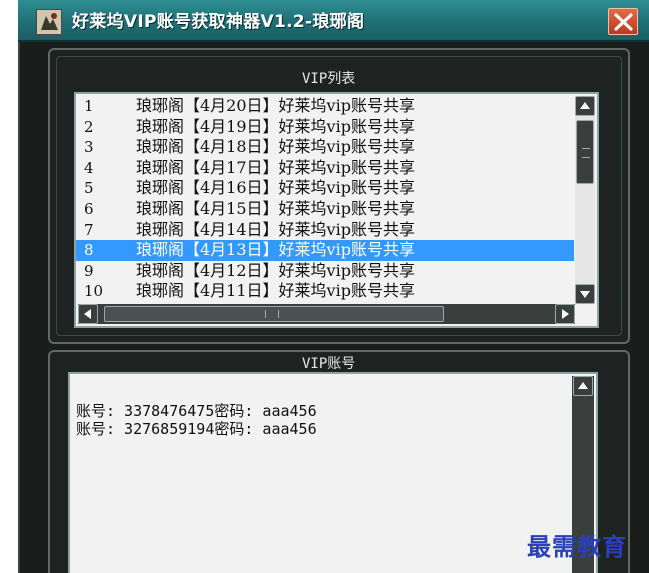 The height and width of the screenshot is (573, 649). What do you see at coordinates (275, 126) in the screenshot?
I see `list-item-title: 琅琊阁【4月19日】好莱坞vip账号共享` at bounding box center [275, 126].